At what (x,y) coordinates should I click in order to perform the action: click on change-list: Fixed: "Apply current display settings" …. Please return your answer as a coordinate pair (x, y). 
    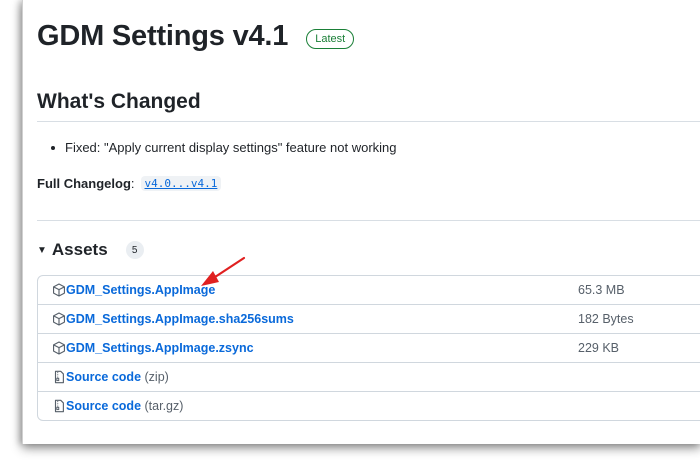
    Looking at the image, I should click on (224, 147).